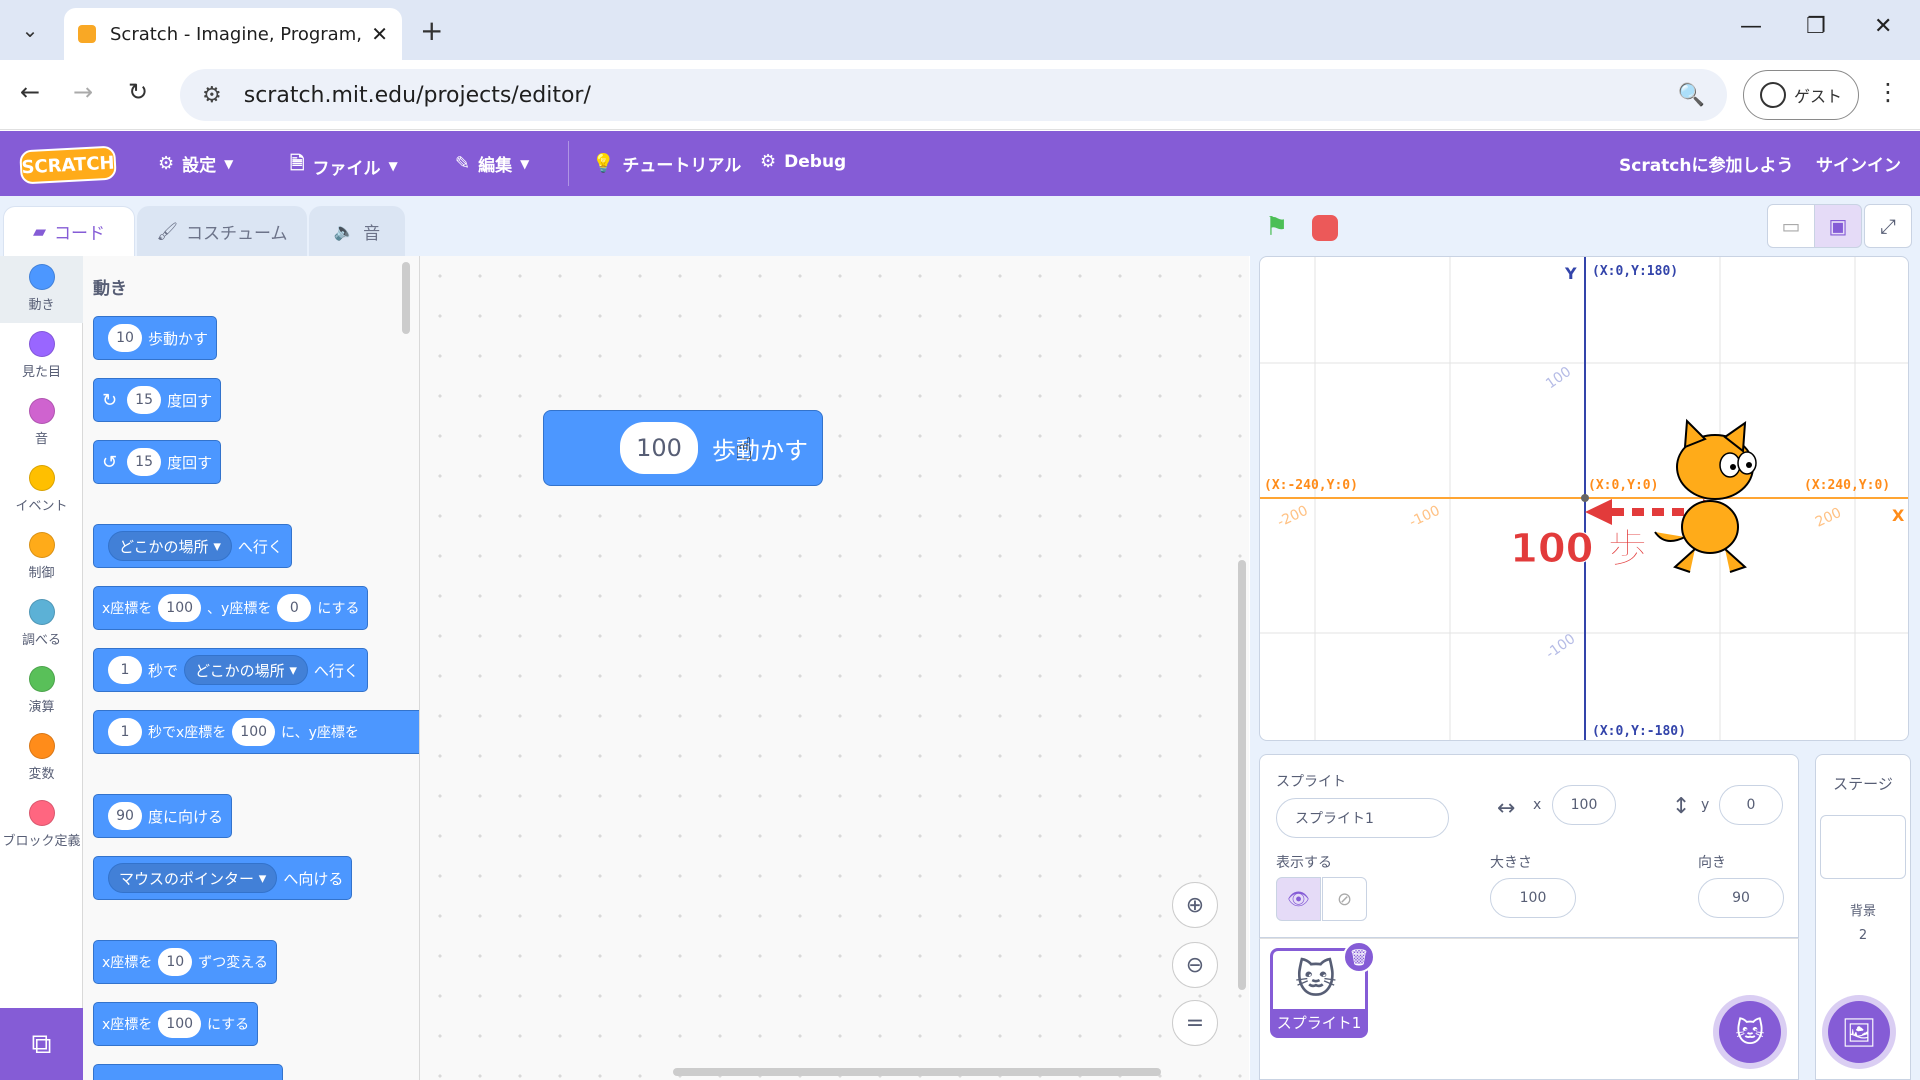  I want to click on large-stage-button: ▣, so click(1838, 226).